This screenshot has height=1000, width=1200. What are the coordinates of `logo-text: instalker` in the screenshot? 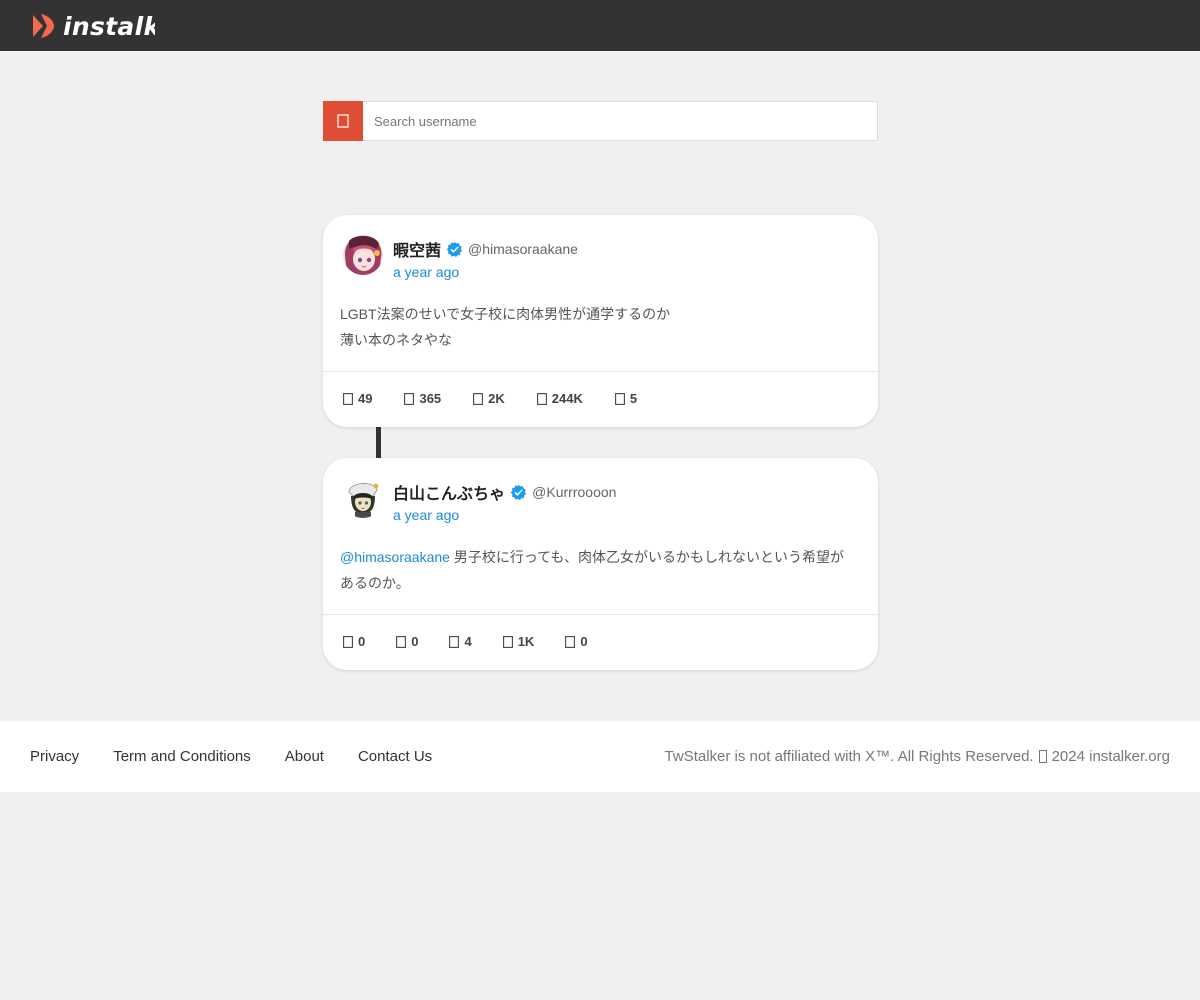 It's located at (109, 26).